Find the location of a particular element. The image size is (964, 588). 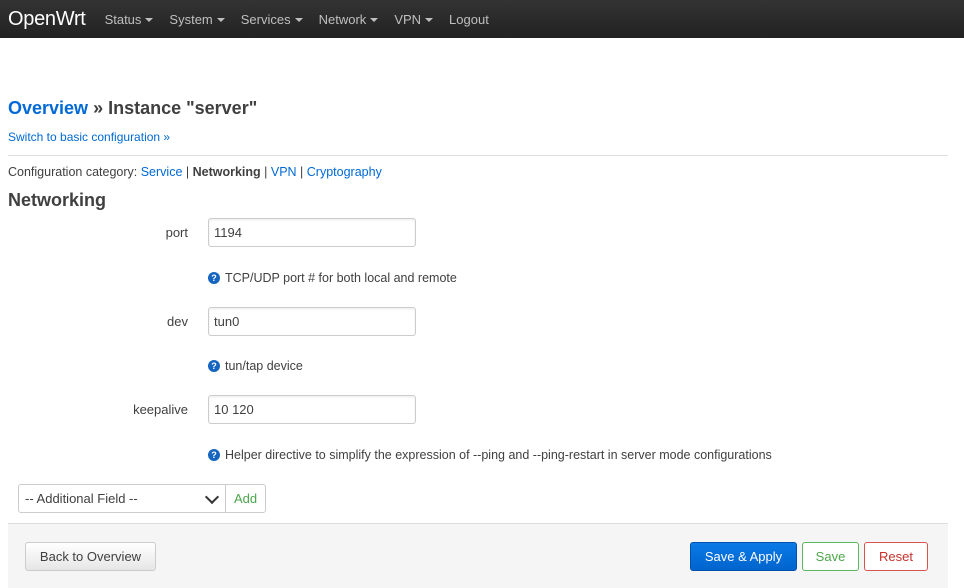

category-active-networking: Networking is located at coordinates (226, 172).